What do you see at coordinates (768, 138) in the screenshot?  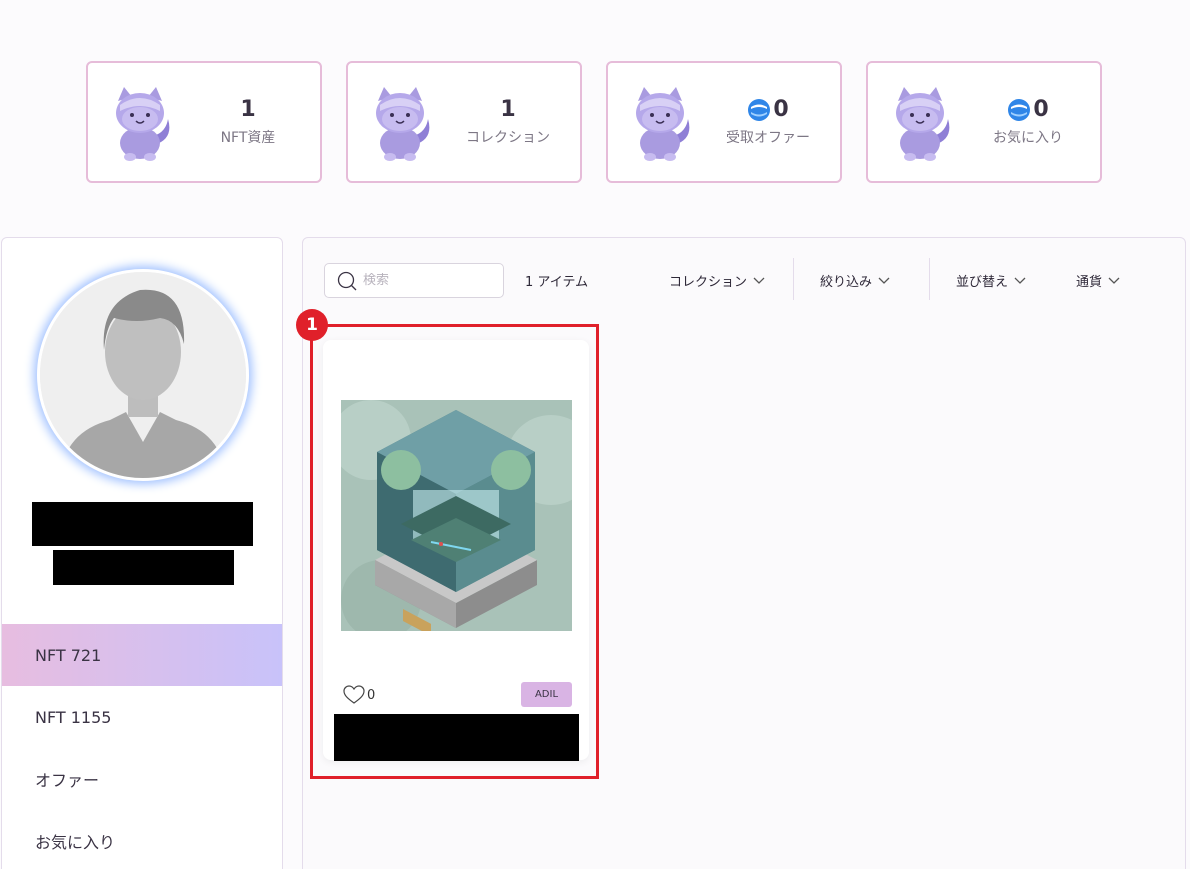 I see `stat-label: 受取オファー` at bounding box center [768, 138].